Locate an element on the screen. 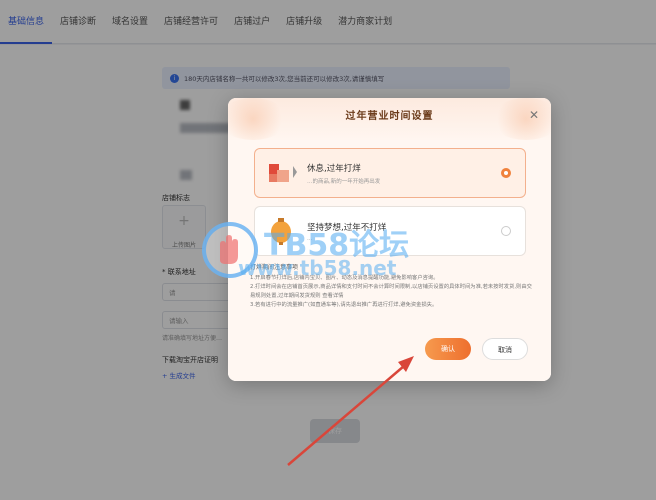 This screenshot has width=656, height=500. option-1-radio is located at coordinates (506, 173).